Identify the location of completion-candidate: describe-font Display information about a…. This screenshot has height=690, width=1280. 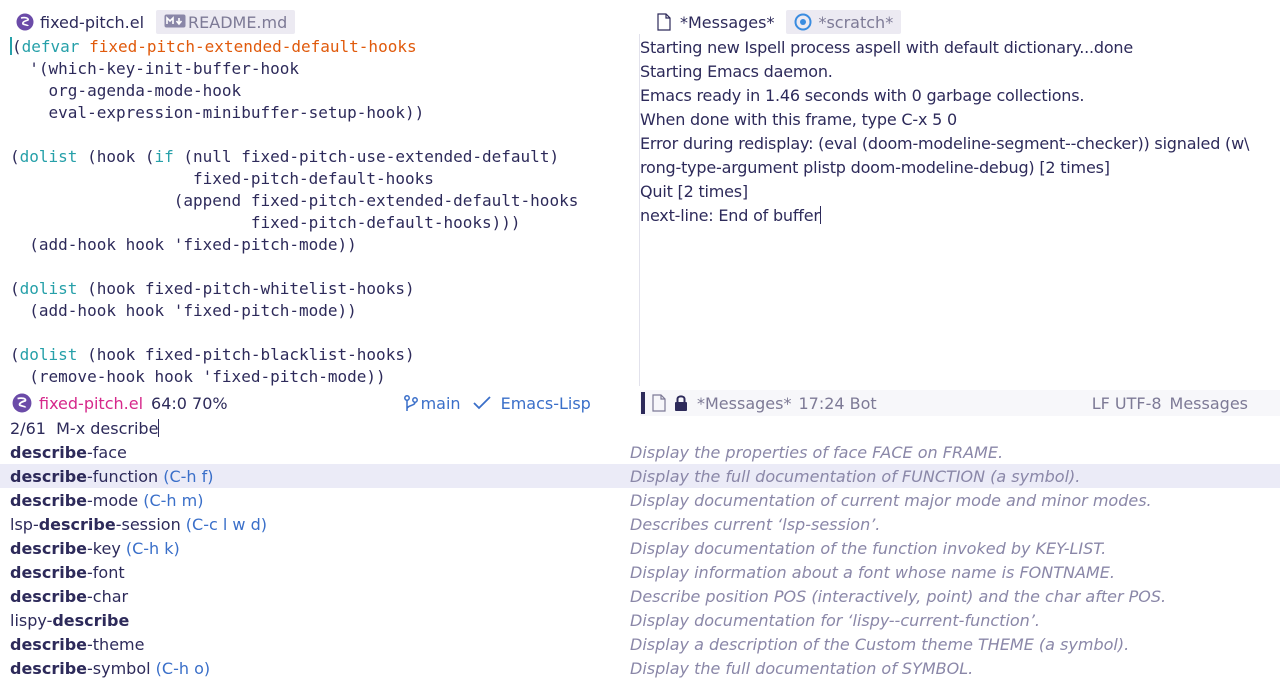
(640, 572).